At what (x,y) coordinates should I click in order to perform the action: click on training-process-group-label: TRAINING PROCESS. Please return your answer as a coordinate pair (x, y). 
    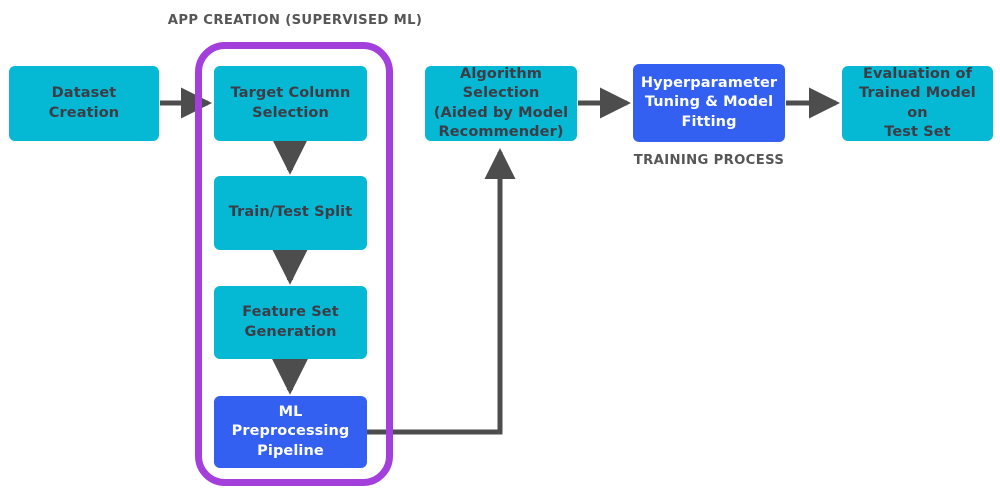
    Looking at the image, I should click on (709, 160).